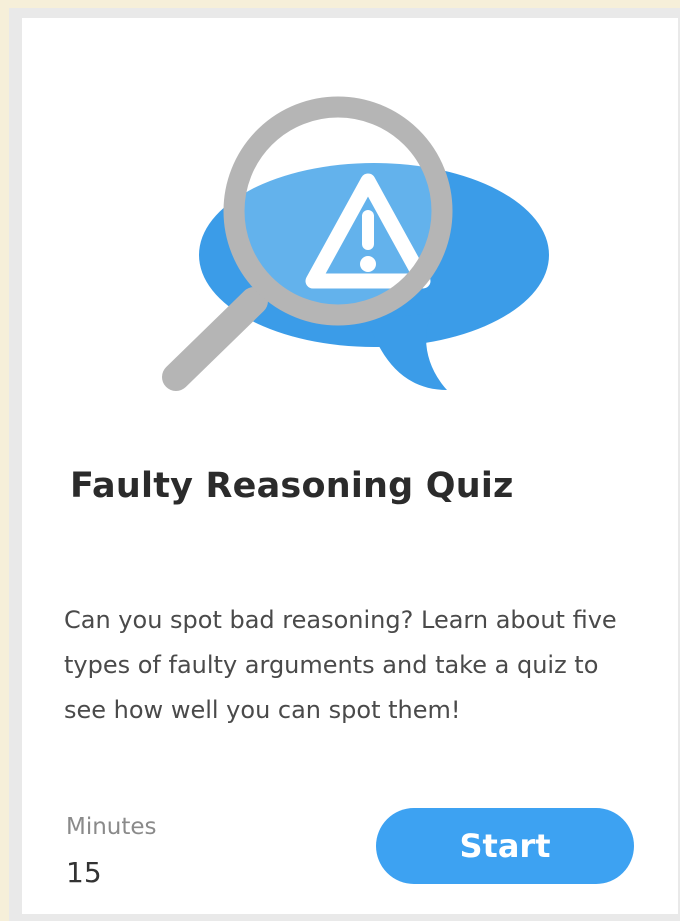 This screenshot has height=921, width=680. I want to click on start-button: Start, so click(505, 846).